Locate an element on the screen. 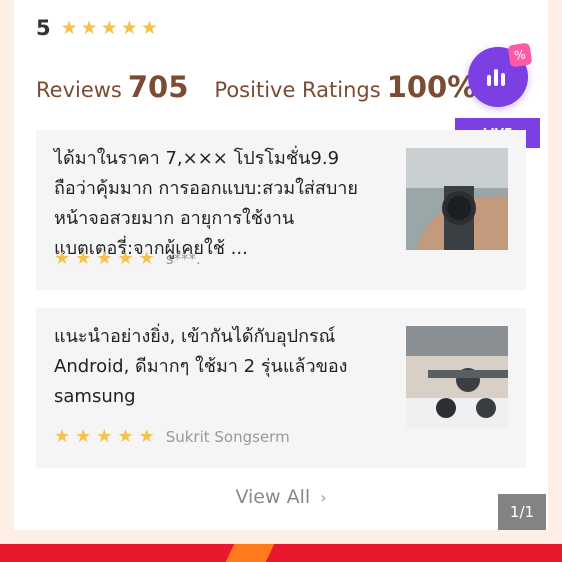 This screenshot has width=562, height=562. overall-score: 5 is located at coordinates (43, 28).